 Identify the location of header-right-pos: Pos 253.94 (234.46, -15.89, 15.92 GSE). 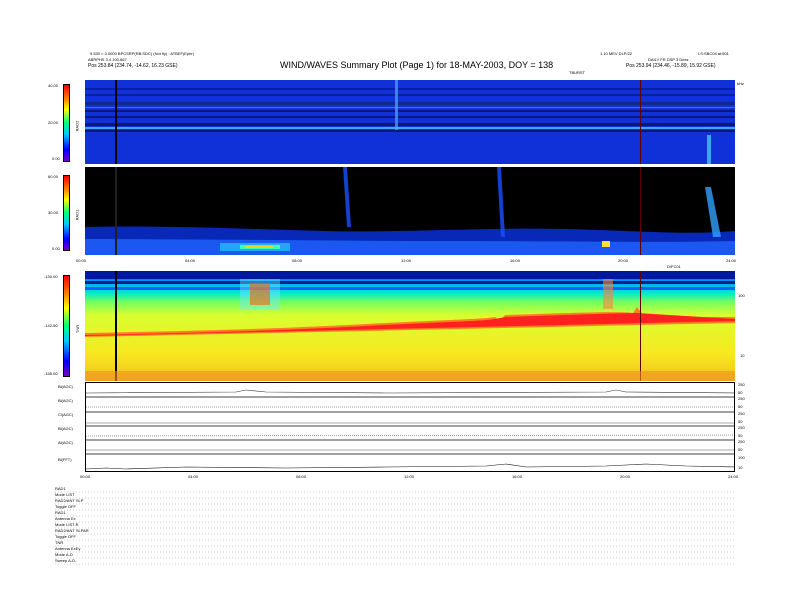
(671, 66).